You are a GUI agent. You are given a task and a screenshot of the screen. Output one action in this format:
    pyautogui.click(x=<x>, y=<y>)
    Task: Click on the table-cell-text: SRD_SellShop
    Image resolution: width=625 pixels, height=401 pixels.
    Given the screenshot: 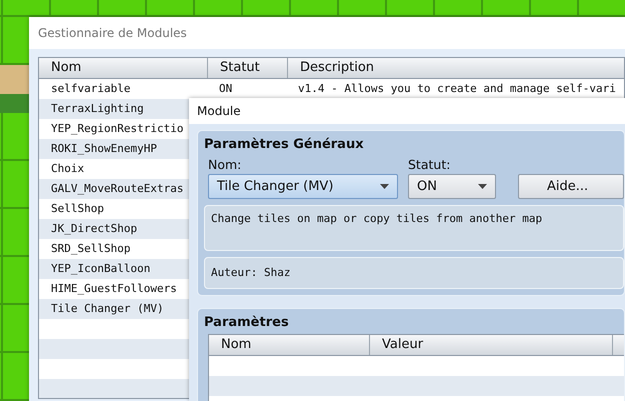 What is the action you would take?
    pyautogui.click(x=91, y=249)
    